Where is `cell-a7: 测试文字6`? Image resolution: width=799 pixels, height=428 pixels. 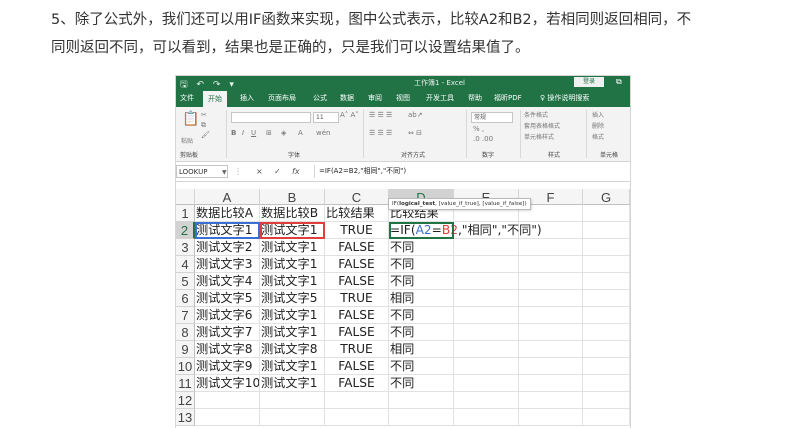 cell-a7: 测试文字6 is located at coordinates (227, 315).